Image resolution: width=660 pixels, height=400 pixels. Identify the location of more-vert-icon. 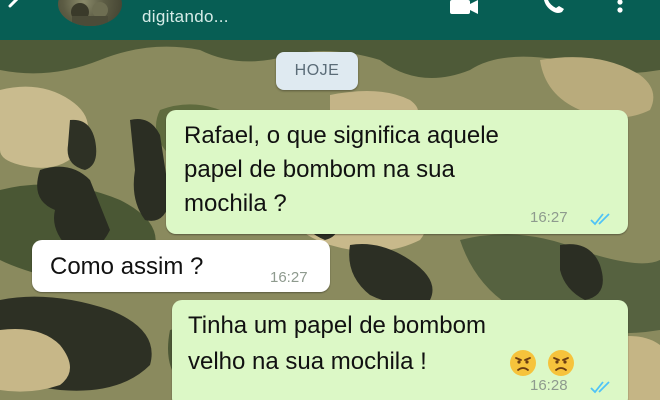
(620, 9).